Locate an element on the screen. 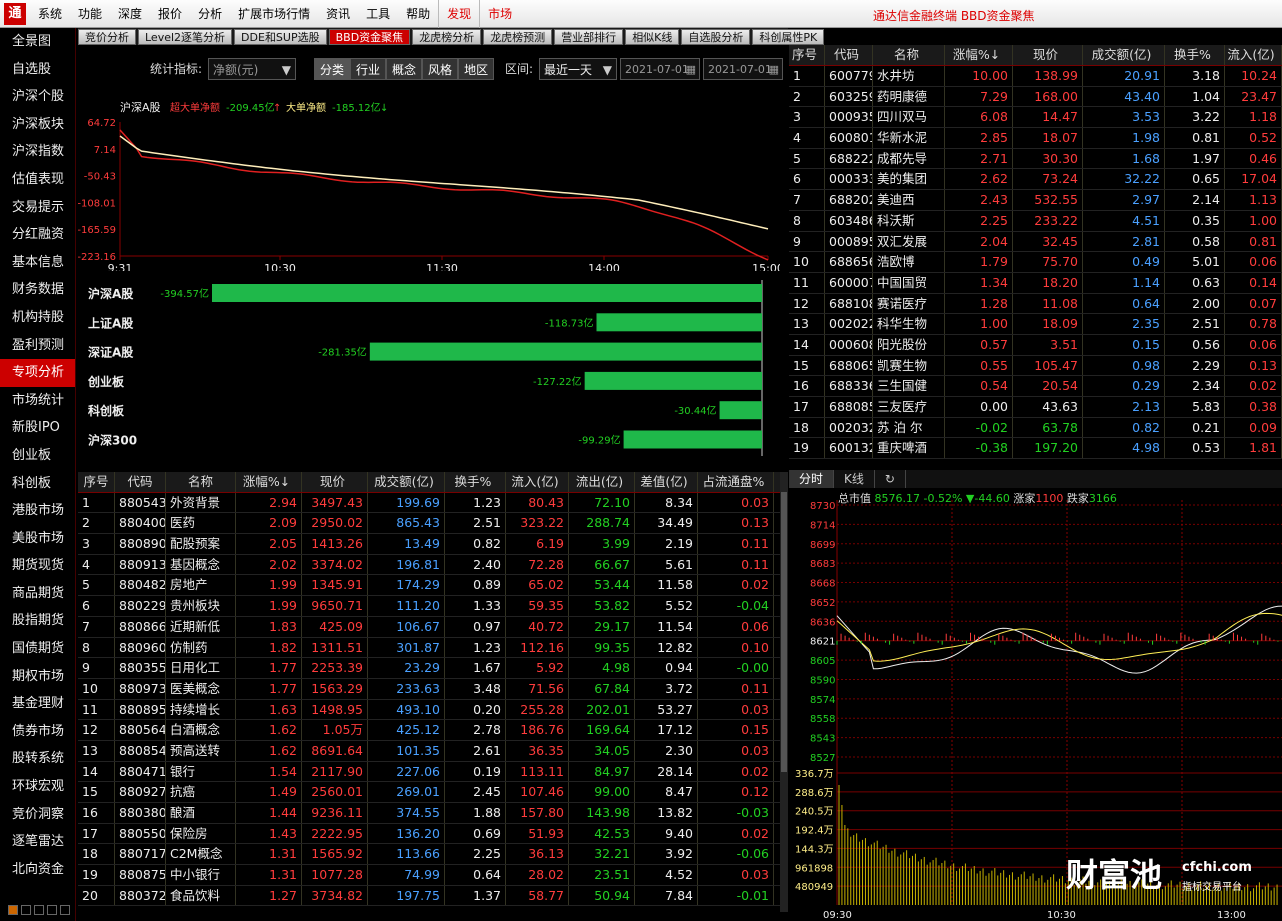  menu-item-highlight: 发现 is located at coordinates (458, 14).